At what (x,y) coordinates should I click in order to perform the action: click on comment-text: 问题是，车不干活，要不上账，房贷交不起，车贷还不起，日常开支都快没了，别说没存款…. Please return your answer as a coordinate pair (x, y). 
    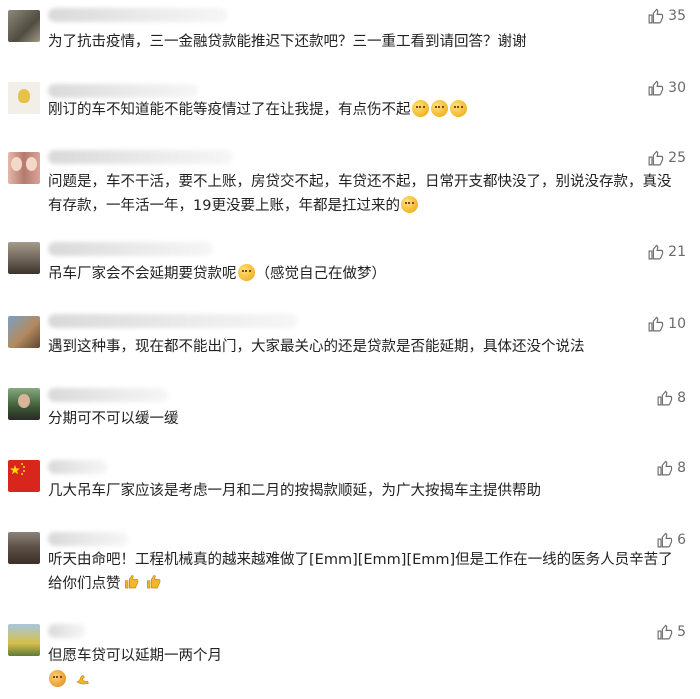
    Looking at the image, I should click on (365, 194).